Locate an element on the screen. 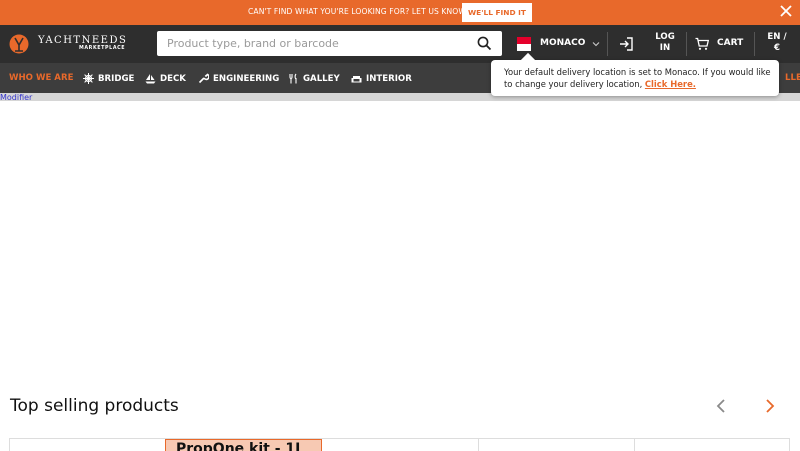 The image size is (800, 451). nav-item-deck: DECK is located at coordinates (165, 78).